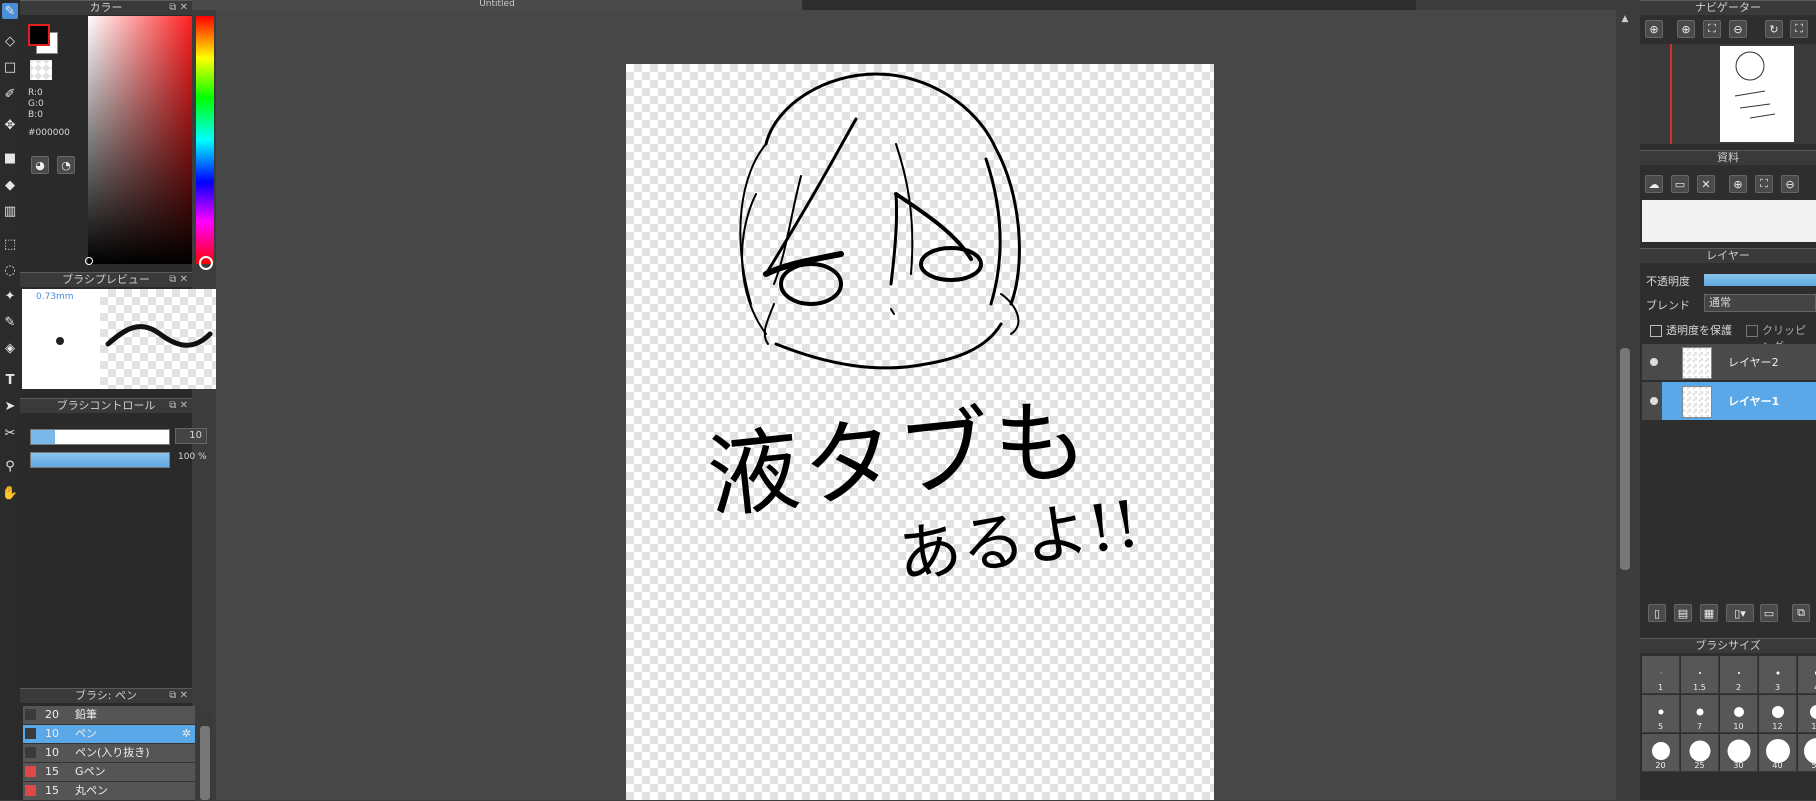 The image size is (1816, 801). Describe the element at coordinates (1661, 753) in the screenshot. I see `brush-size-cell: 20` at that location.